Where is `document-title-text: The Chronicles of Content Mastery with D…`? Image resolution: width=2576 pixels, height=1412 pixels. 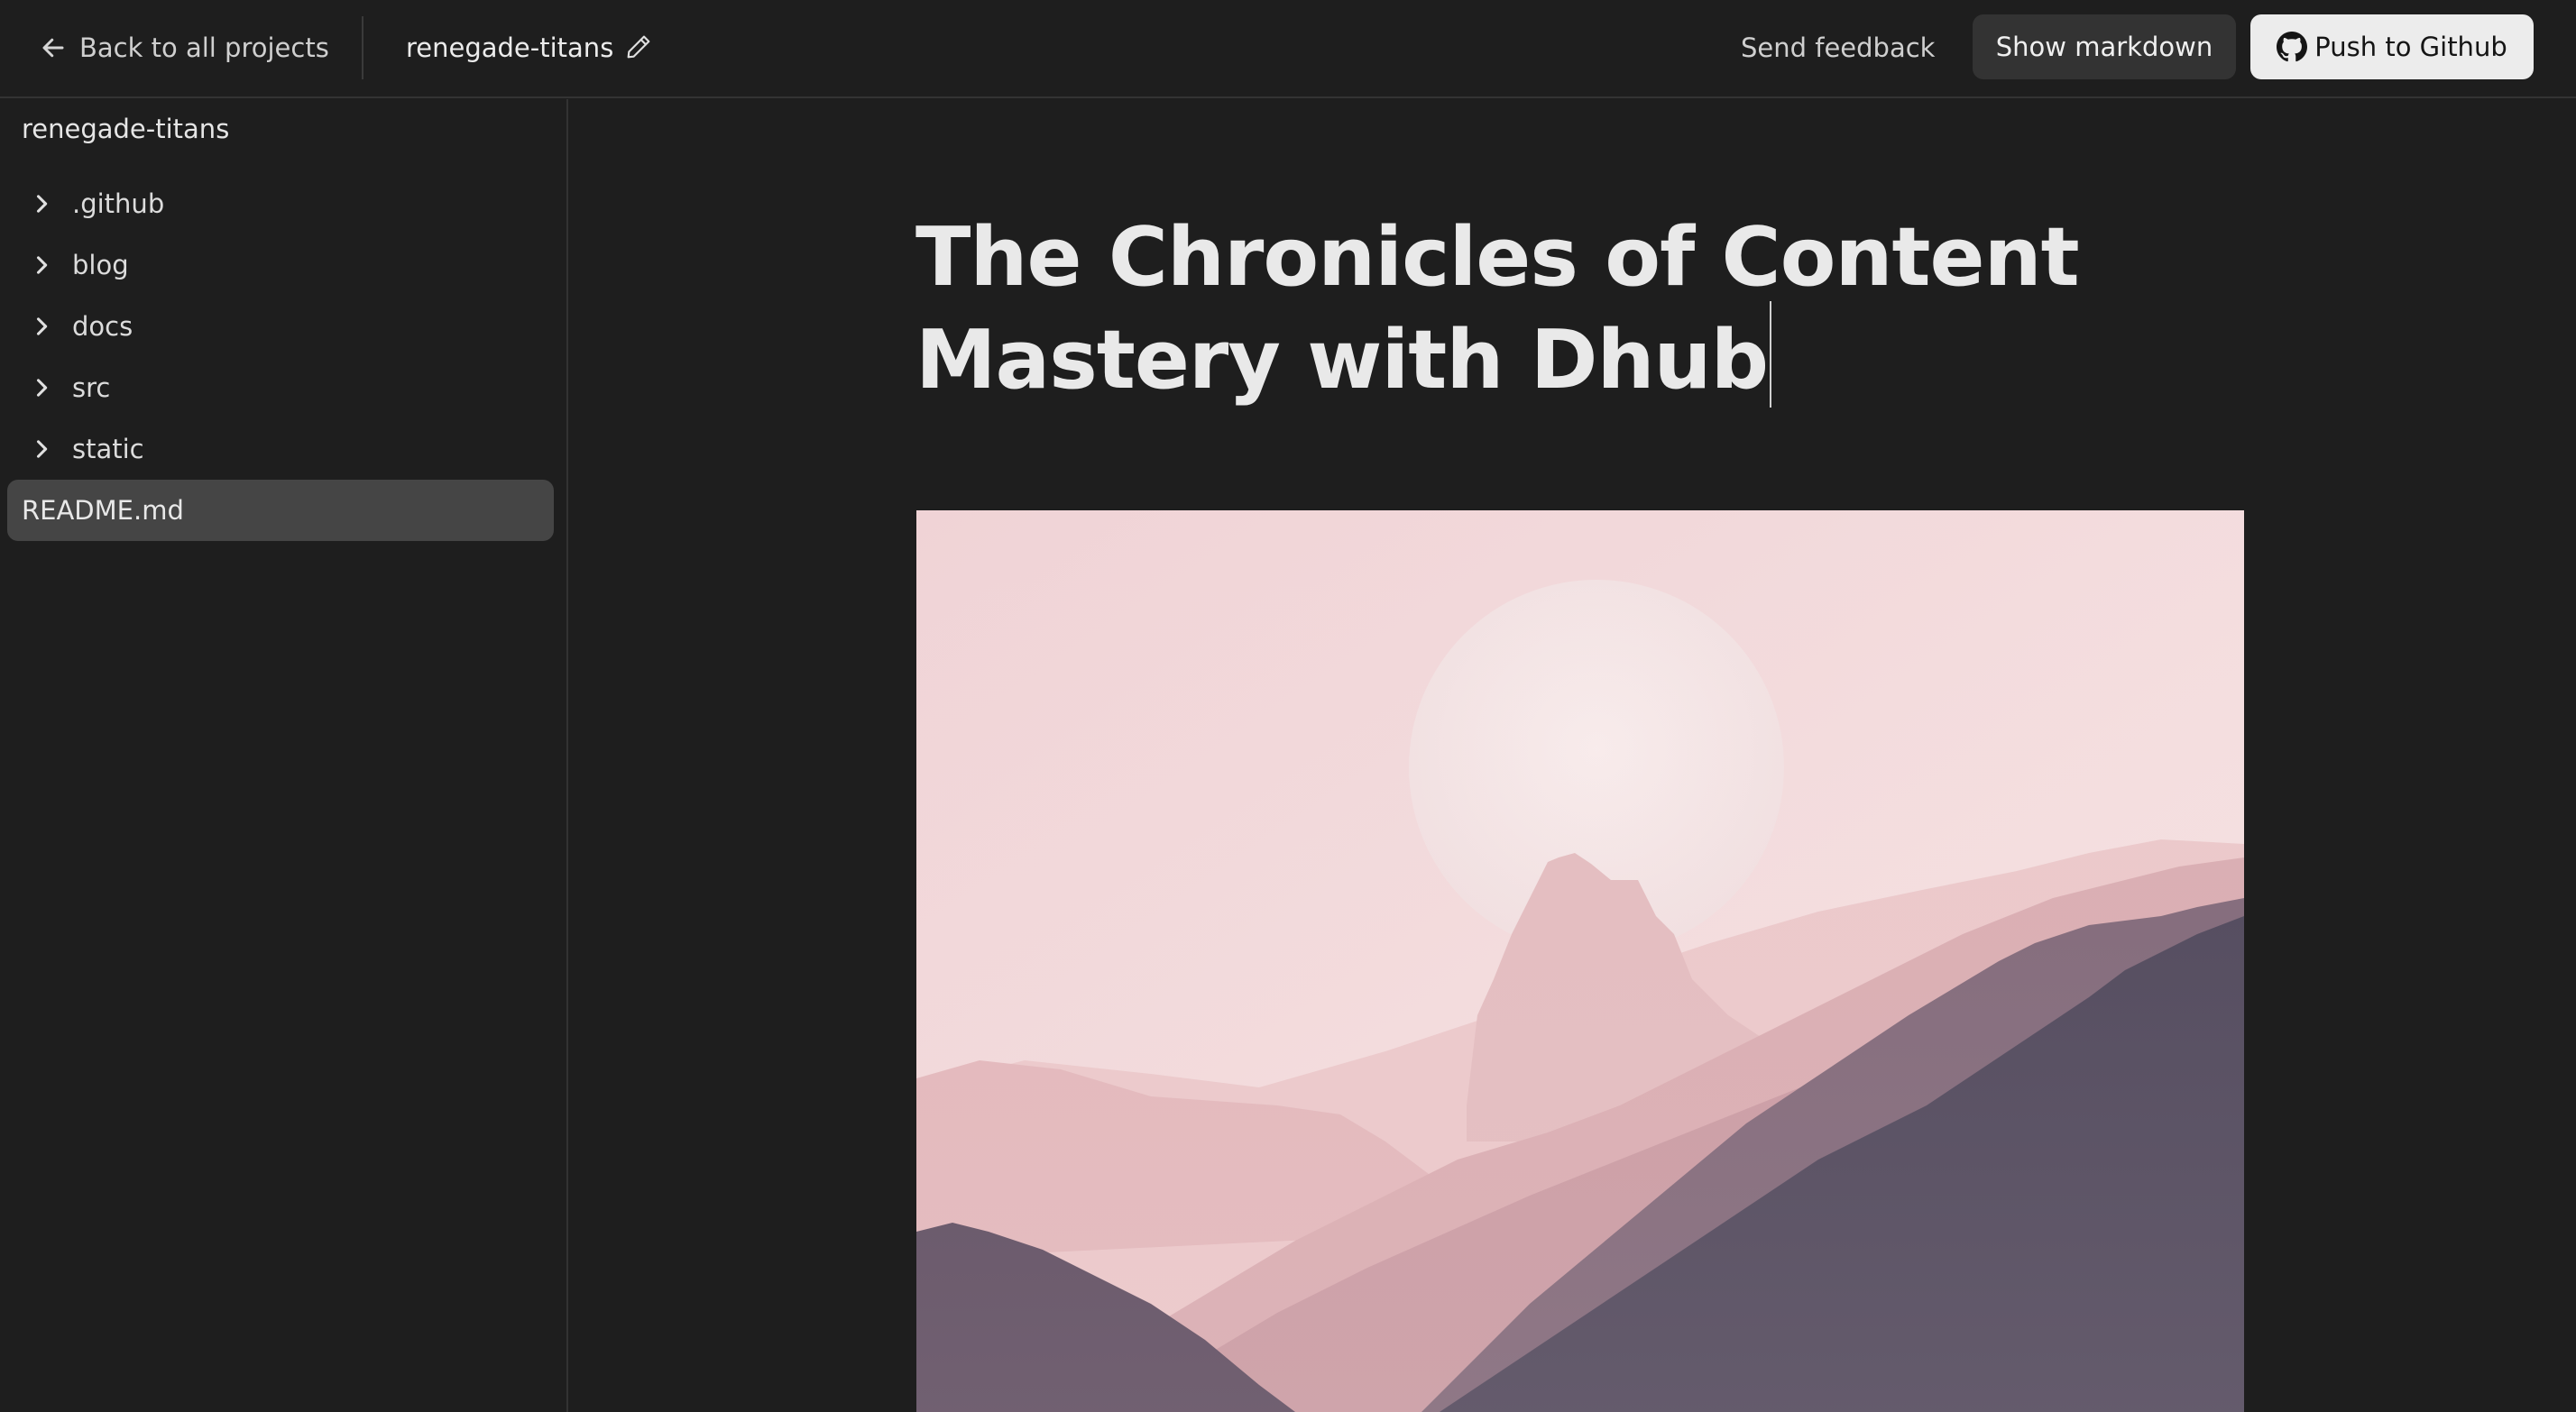
document-title-text: The Chronicles of Content Mastery with D… is located at coordinates (1497, 309).